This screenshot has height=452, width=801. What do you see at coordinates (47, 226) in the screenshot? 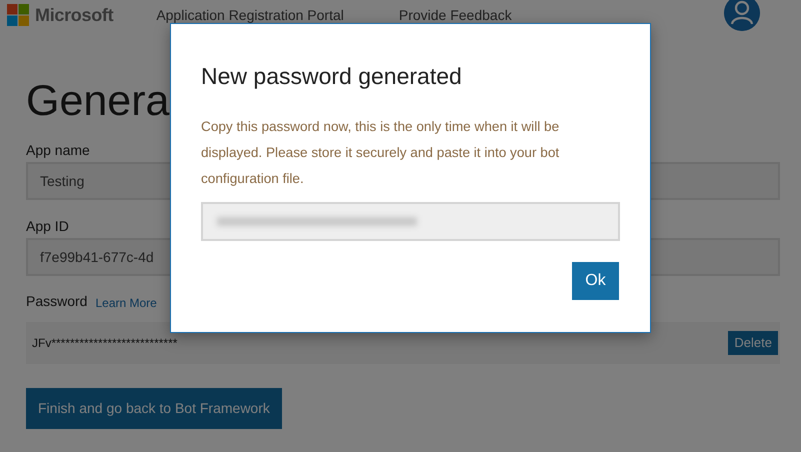
I see `field-label: App ID` at bounding box center [47, 226].